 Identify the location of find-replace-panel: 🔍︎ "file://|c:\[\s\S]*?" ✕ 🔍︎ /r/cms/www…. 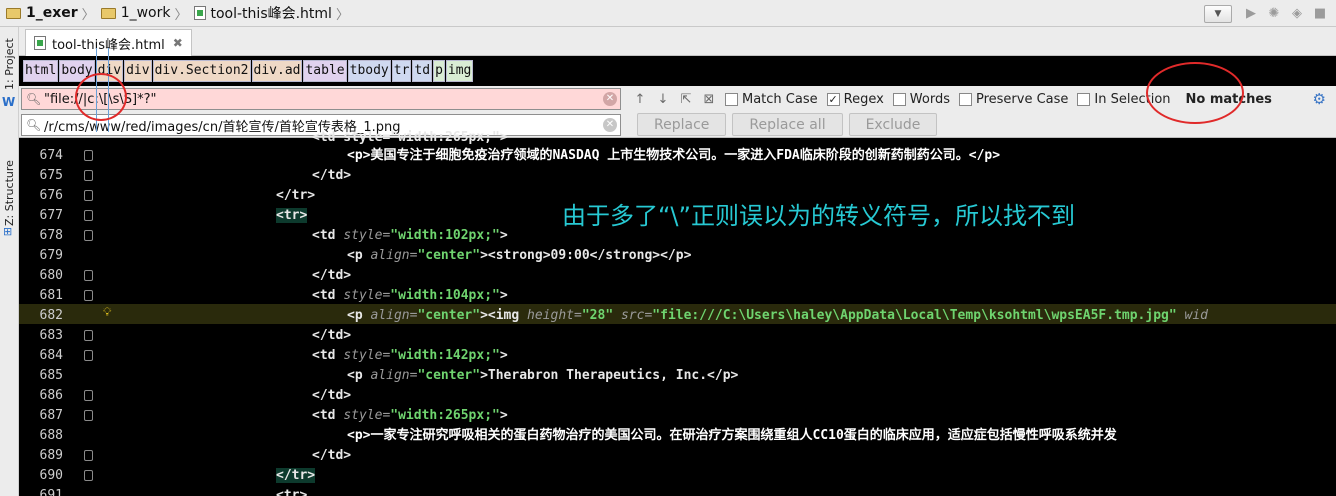
(677, 112).